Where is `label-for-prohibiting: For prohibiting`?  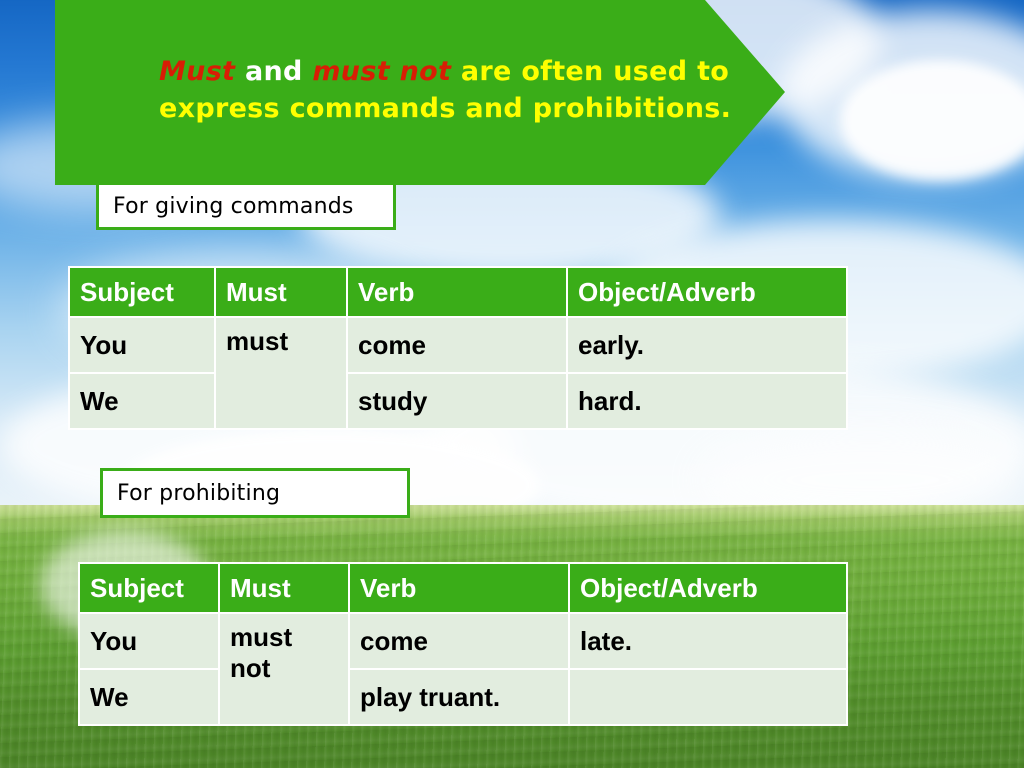
label-for-prohibiting: For prohibiting is located at coordinates (255, 493).